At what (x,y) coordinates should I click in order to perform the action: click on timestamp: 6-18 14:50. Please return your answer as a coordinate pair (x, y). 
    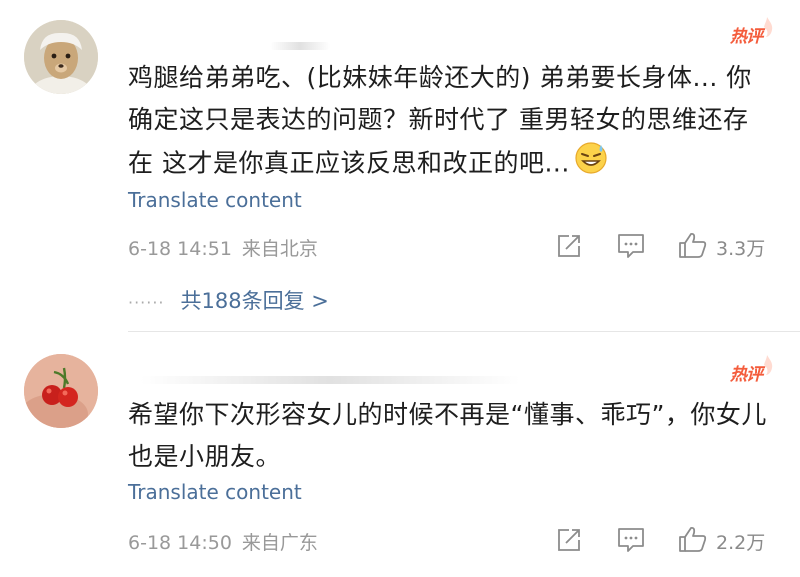
    Looking at the image, I should click on (180, 543).